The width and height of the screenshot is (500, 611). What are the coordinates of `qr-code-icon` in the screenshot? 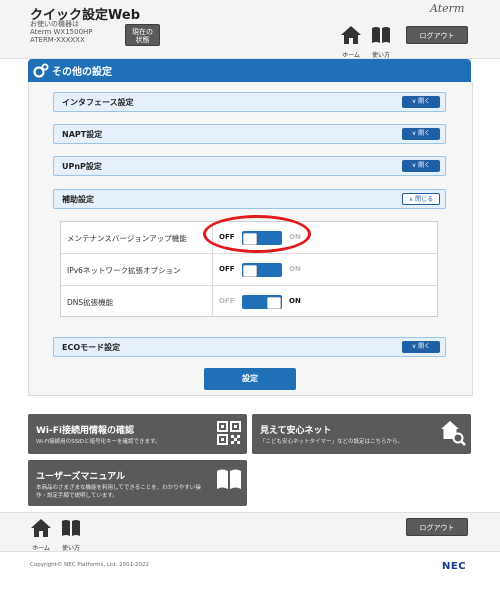 It's located at (229, 433).